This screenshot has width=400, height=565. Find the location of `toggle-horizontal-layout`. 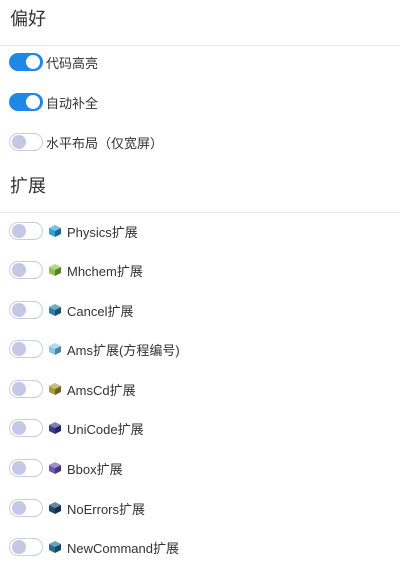

toggle-horizontal-layout is located at coordinates (26, 142).